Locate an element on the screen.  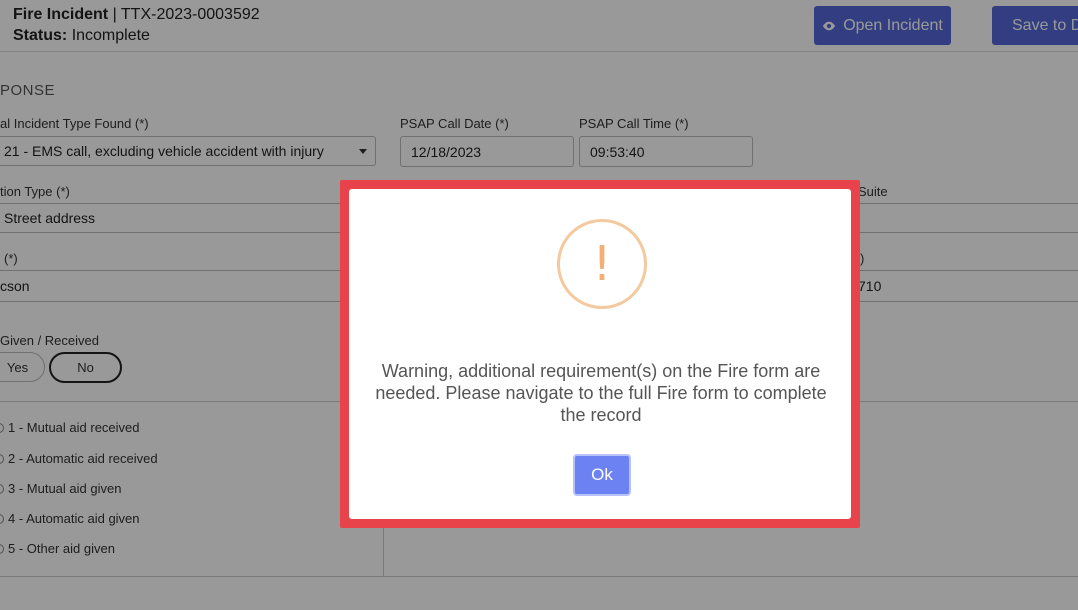
exclamation-icon: ! is located at coordinates (602, 264).